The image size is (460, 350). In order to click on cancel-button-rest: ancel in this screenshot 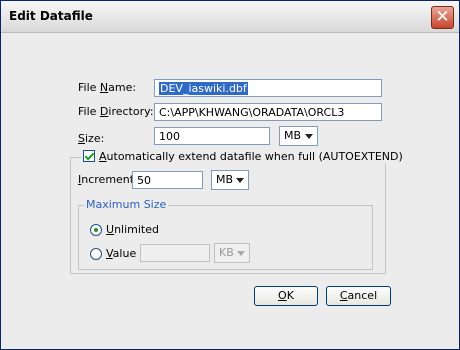, I will do `click(362, 295)`.